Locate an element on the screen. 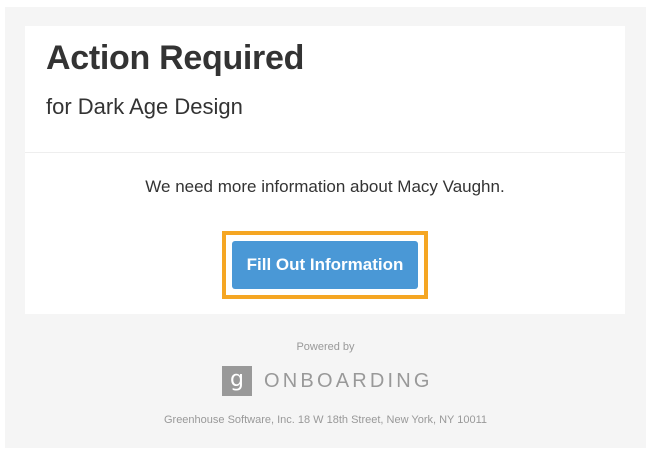 Image resolution: width=651 pixels, height=454 pixels. button-highlight: Fill Out Information is located at coordinates (325, 265).